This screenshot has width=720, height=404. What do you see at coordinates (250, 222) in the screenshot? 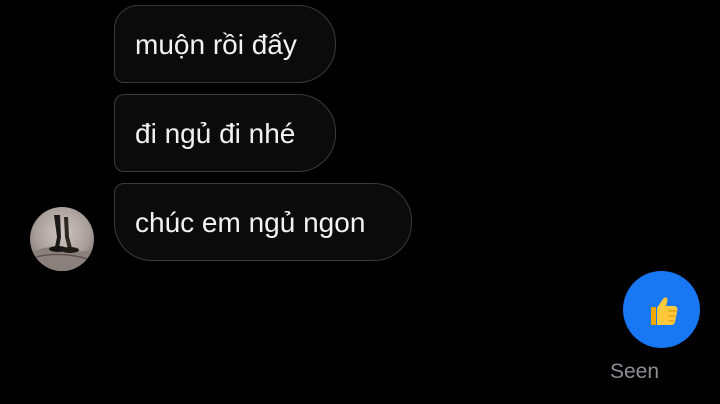
I see `message-text: chúc em ngủ ngon` at bounding box center [250, 222].